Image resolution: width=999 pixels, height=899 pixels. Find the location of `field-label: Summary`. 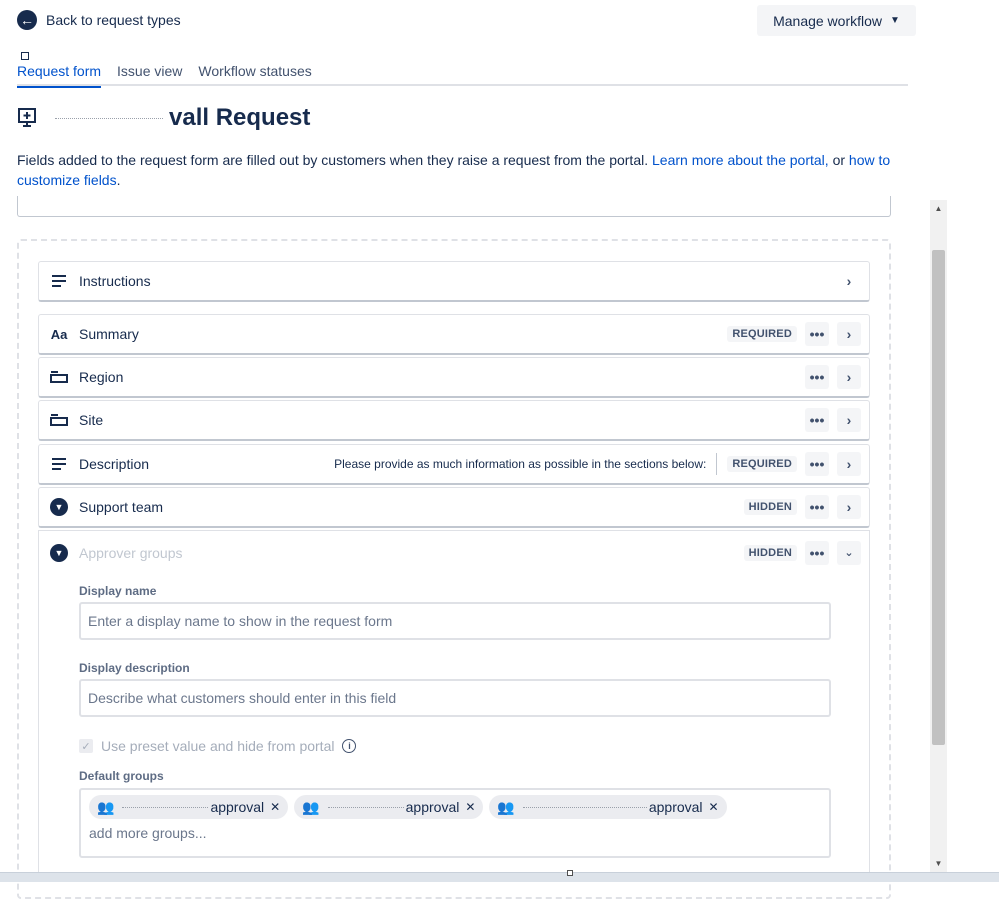

field-label: Summary is located at coordinates (109, 334).